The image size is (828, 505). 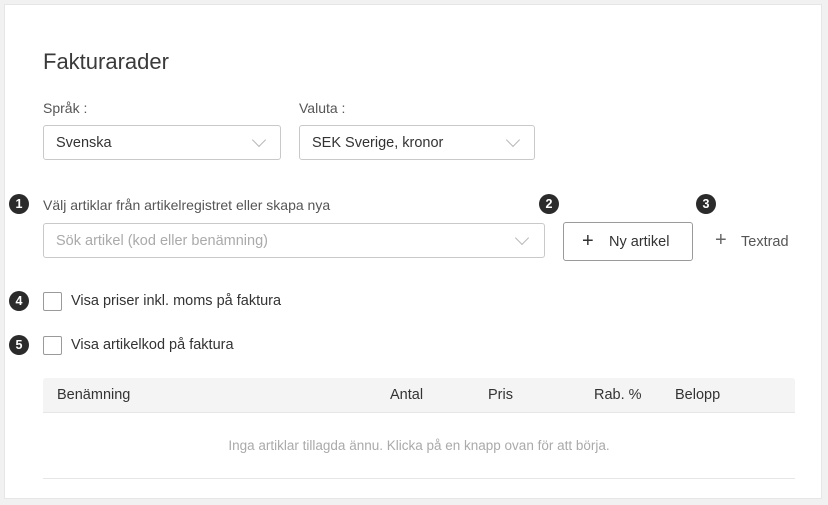 I want to click on step-badge-1: 1, so click(x=19, y=204).